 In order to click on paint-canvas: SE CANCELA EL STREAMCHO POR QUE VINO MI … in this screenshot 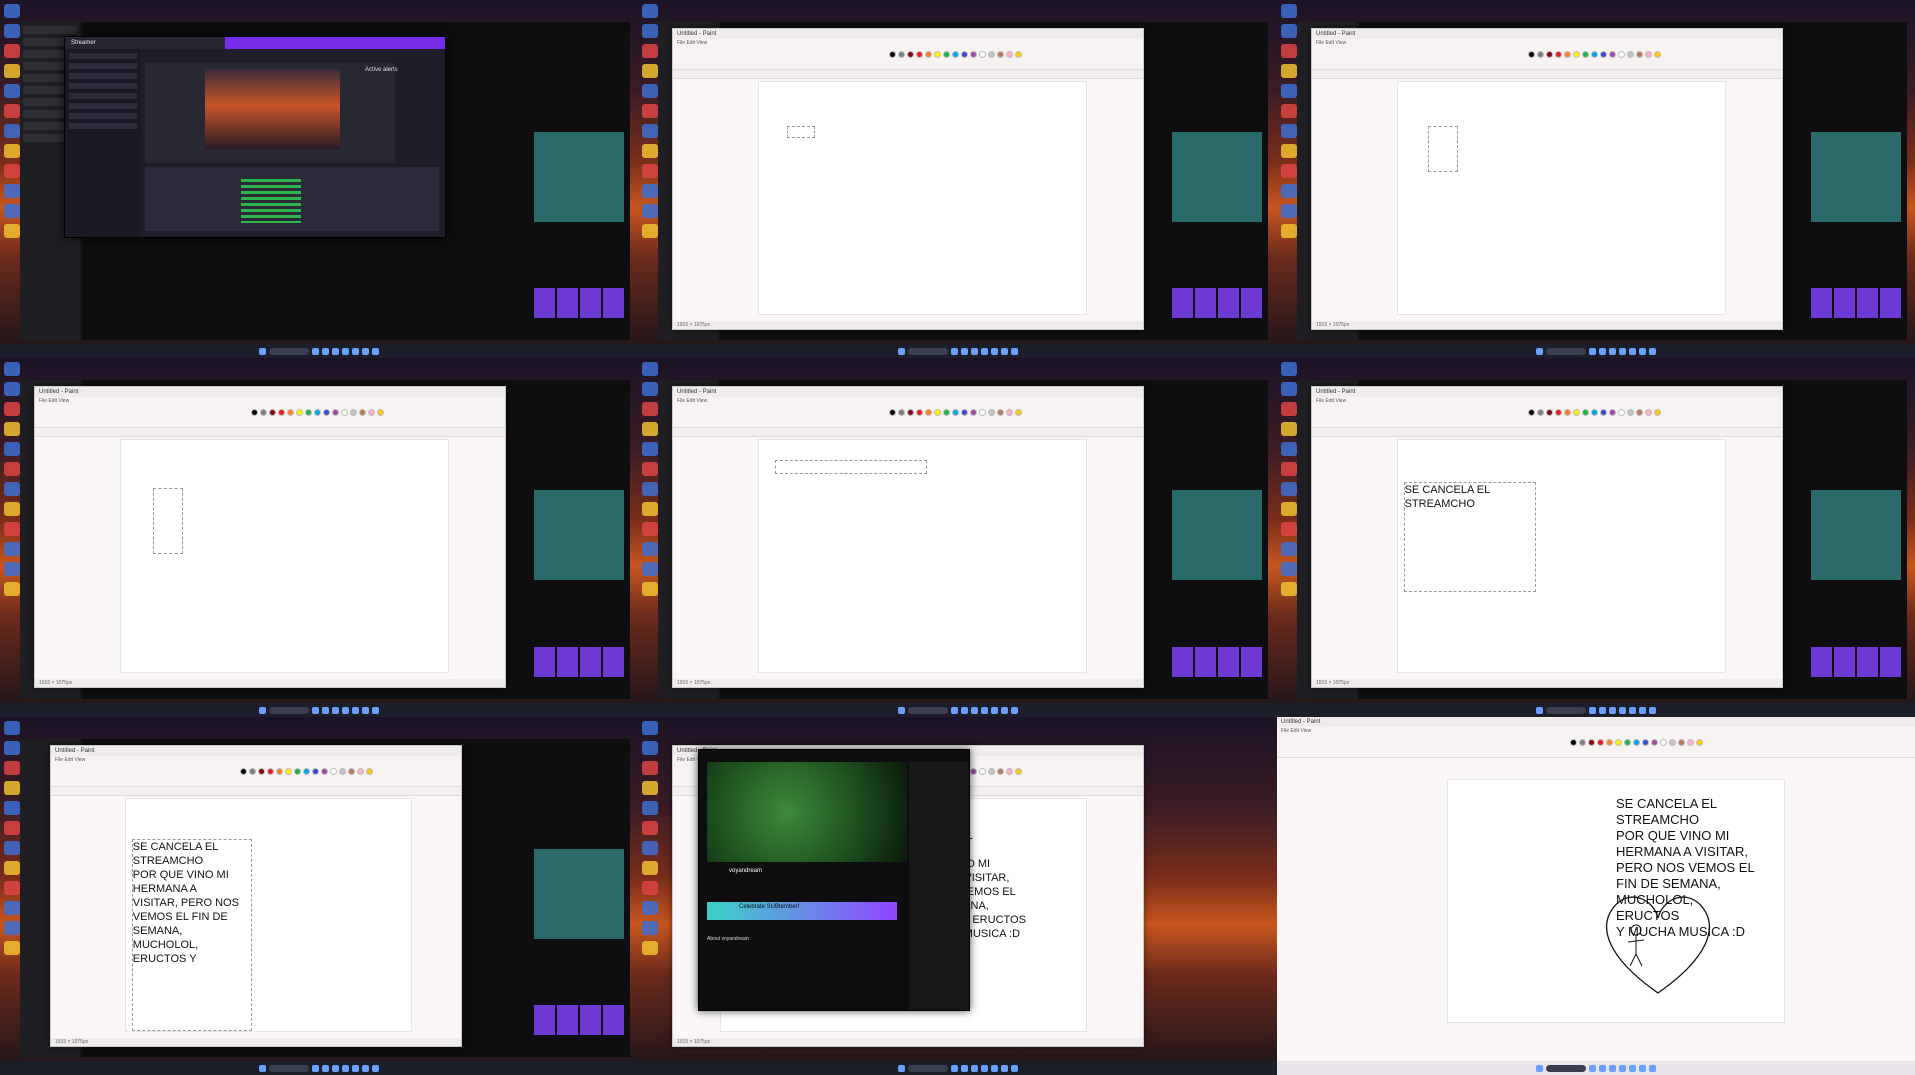, I will do `click(1616, 901)`.